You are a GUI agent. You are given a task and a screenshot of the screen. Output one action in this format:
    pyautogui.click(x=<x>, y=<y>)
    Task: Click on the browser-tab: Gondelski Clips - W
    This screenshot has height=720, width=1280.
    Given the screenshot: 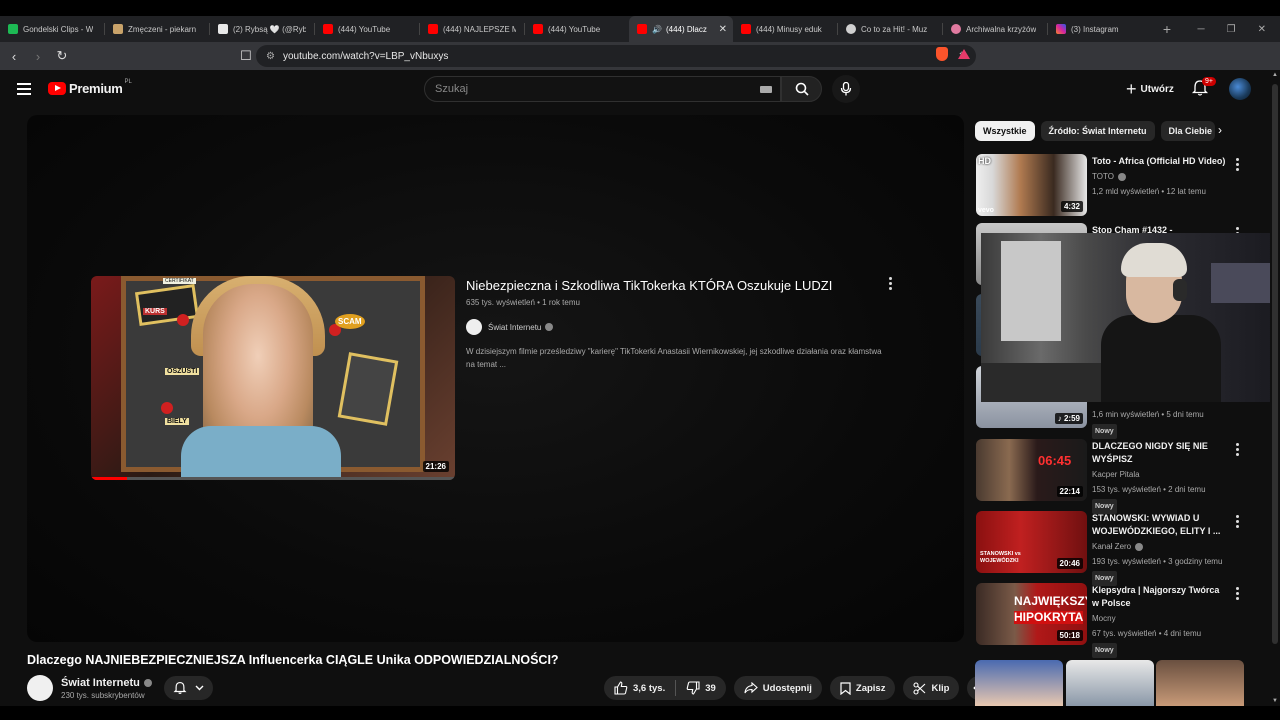 What is the action you would take?
    pyautogui.click(x=52, y=29)
    